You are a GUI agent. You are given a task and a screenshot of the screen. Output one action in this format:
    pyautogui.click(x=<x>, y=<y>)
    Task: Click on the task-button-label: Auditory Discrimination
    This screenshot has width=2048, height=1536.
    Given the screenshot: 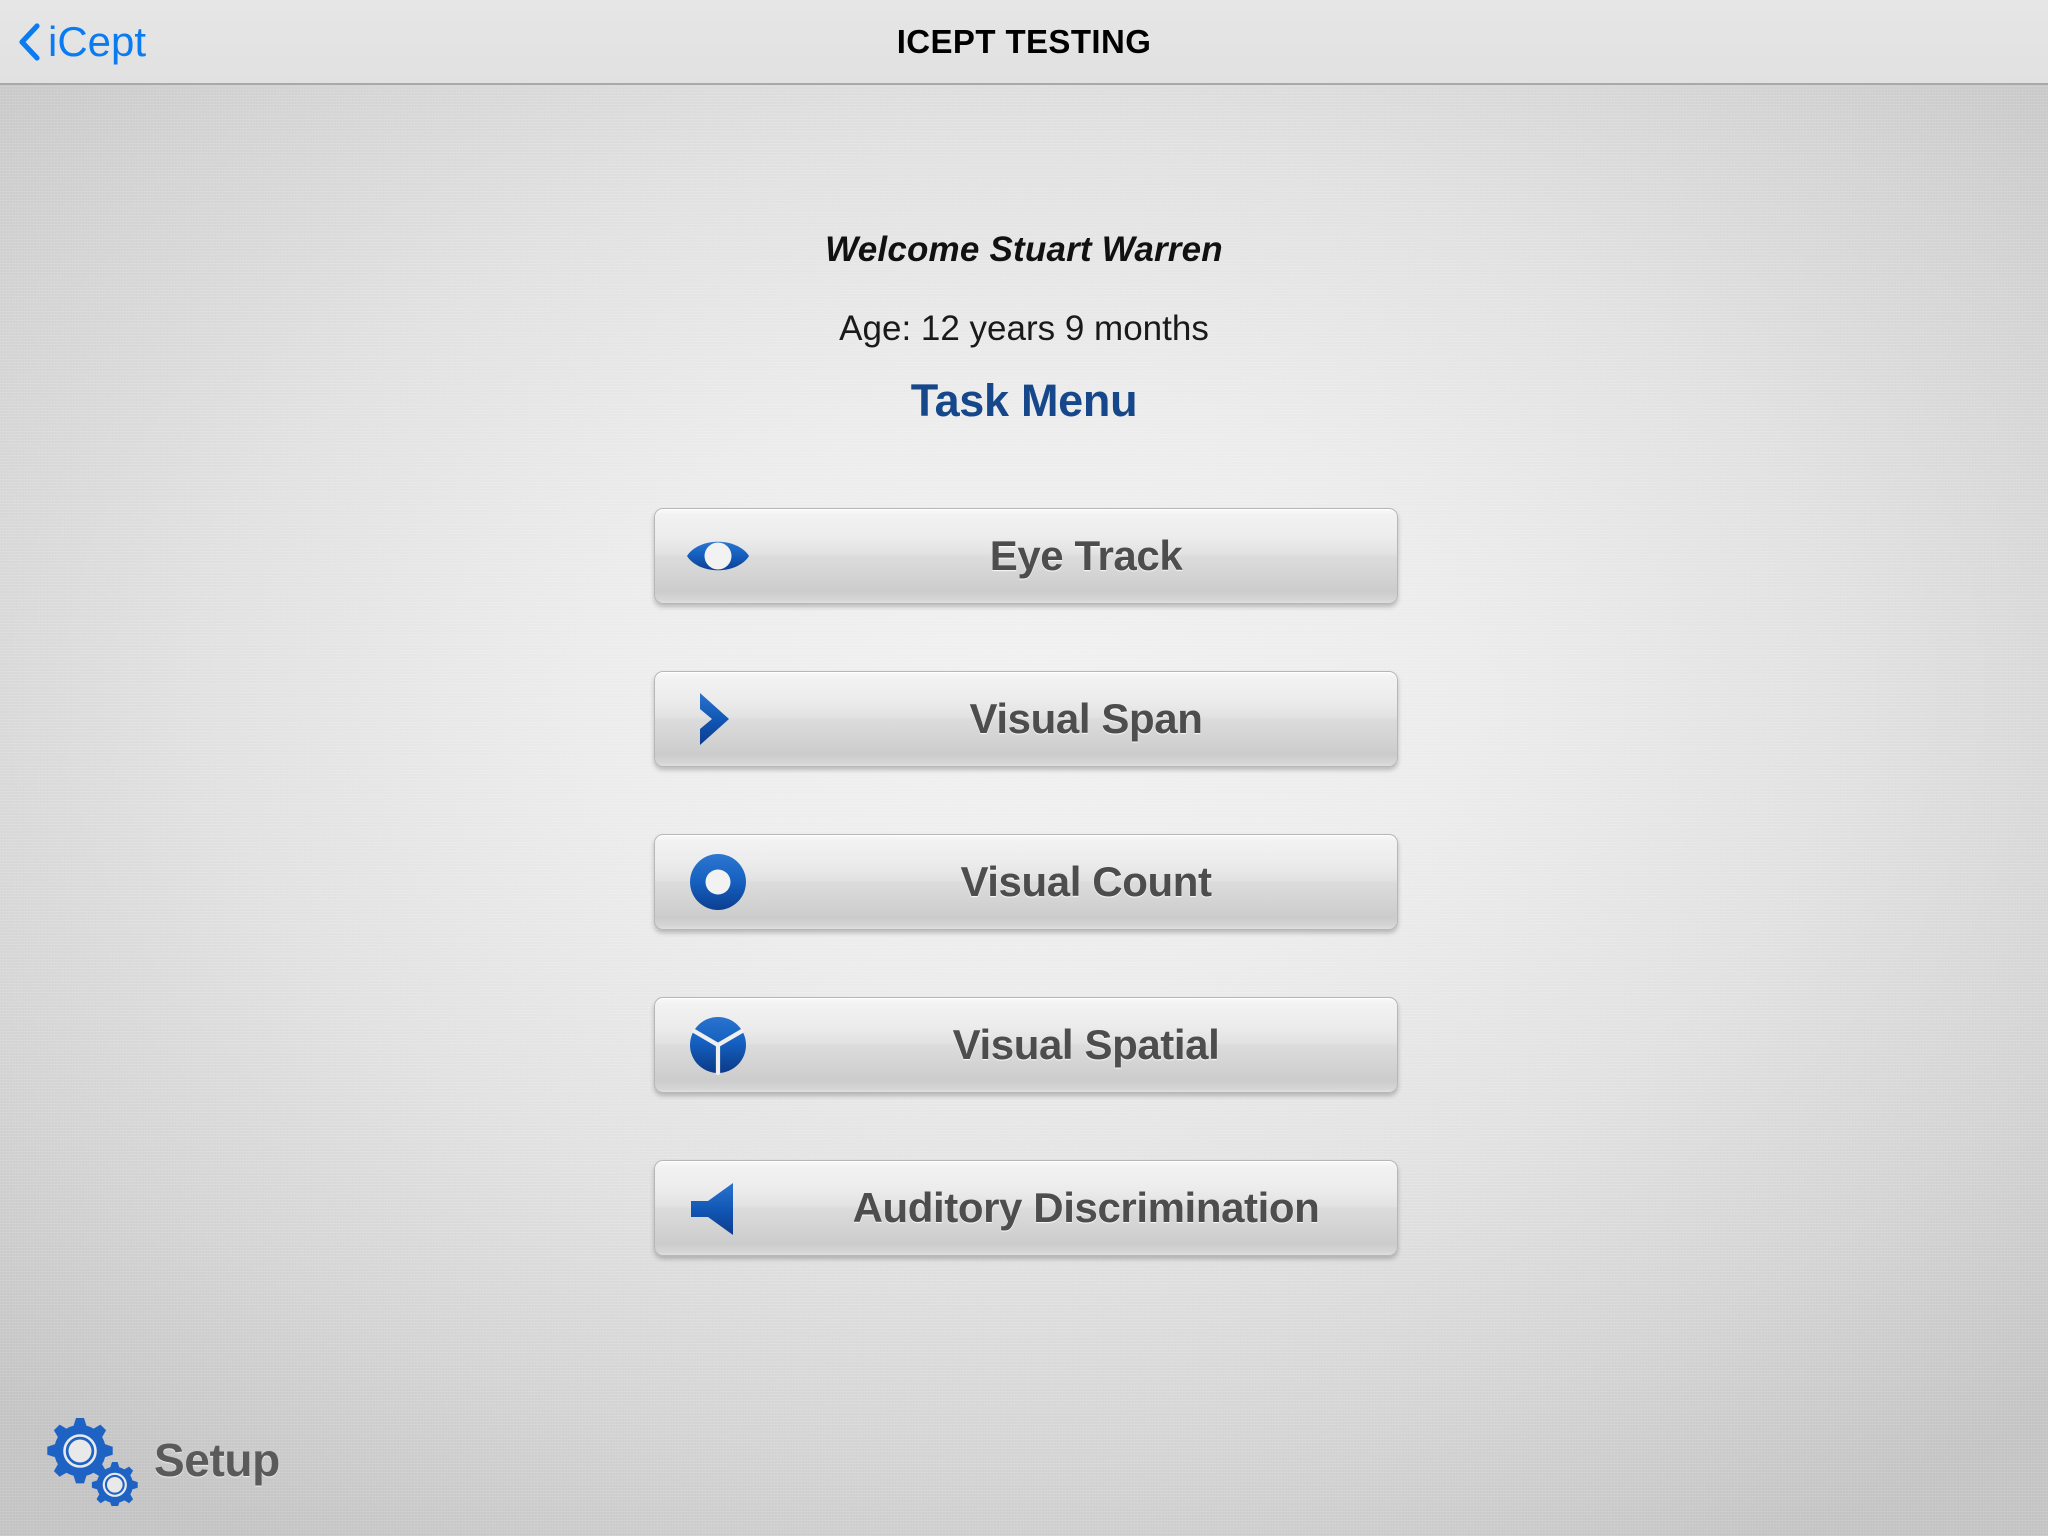 What is the action you would take?
    pyautogui.click(x=1086, y=1207)
    